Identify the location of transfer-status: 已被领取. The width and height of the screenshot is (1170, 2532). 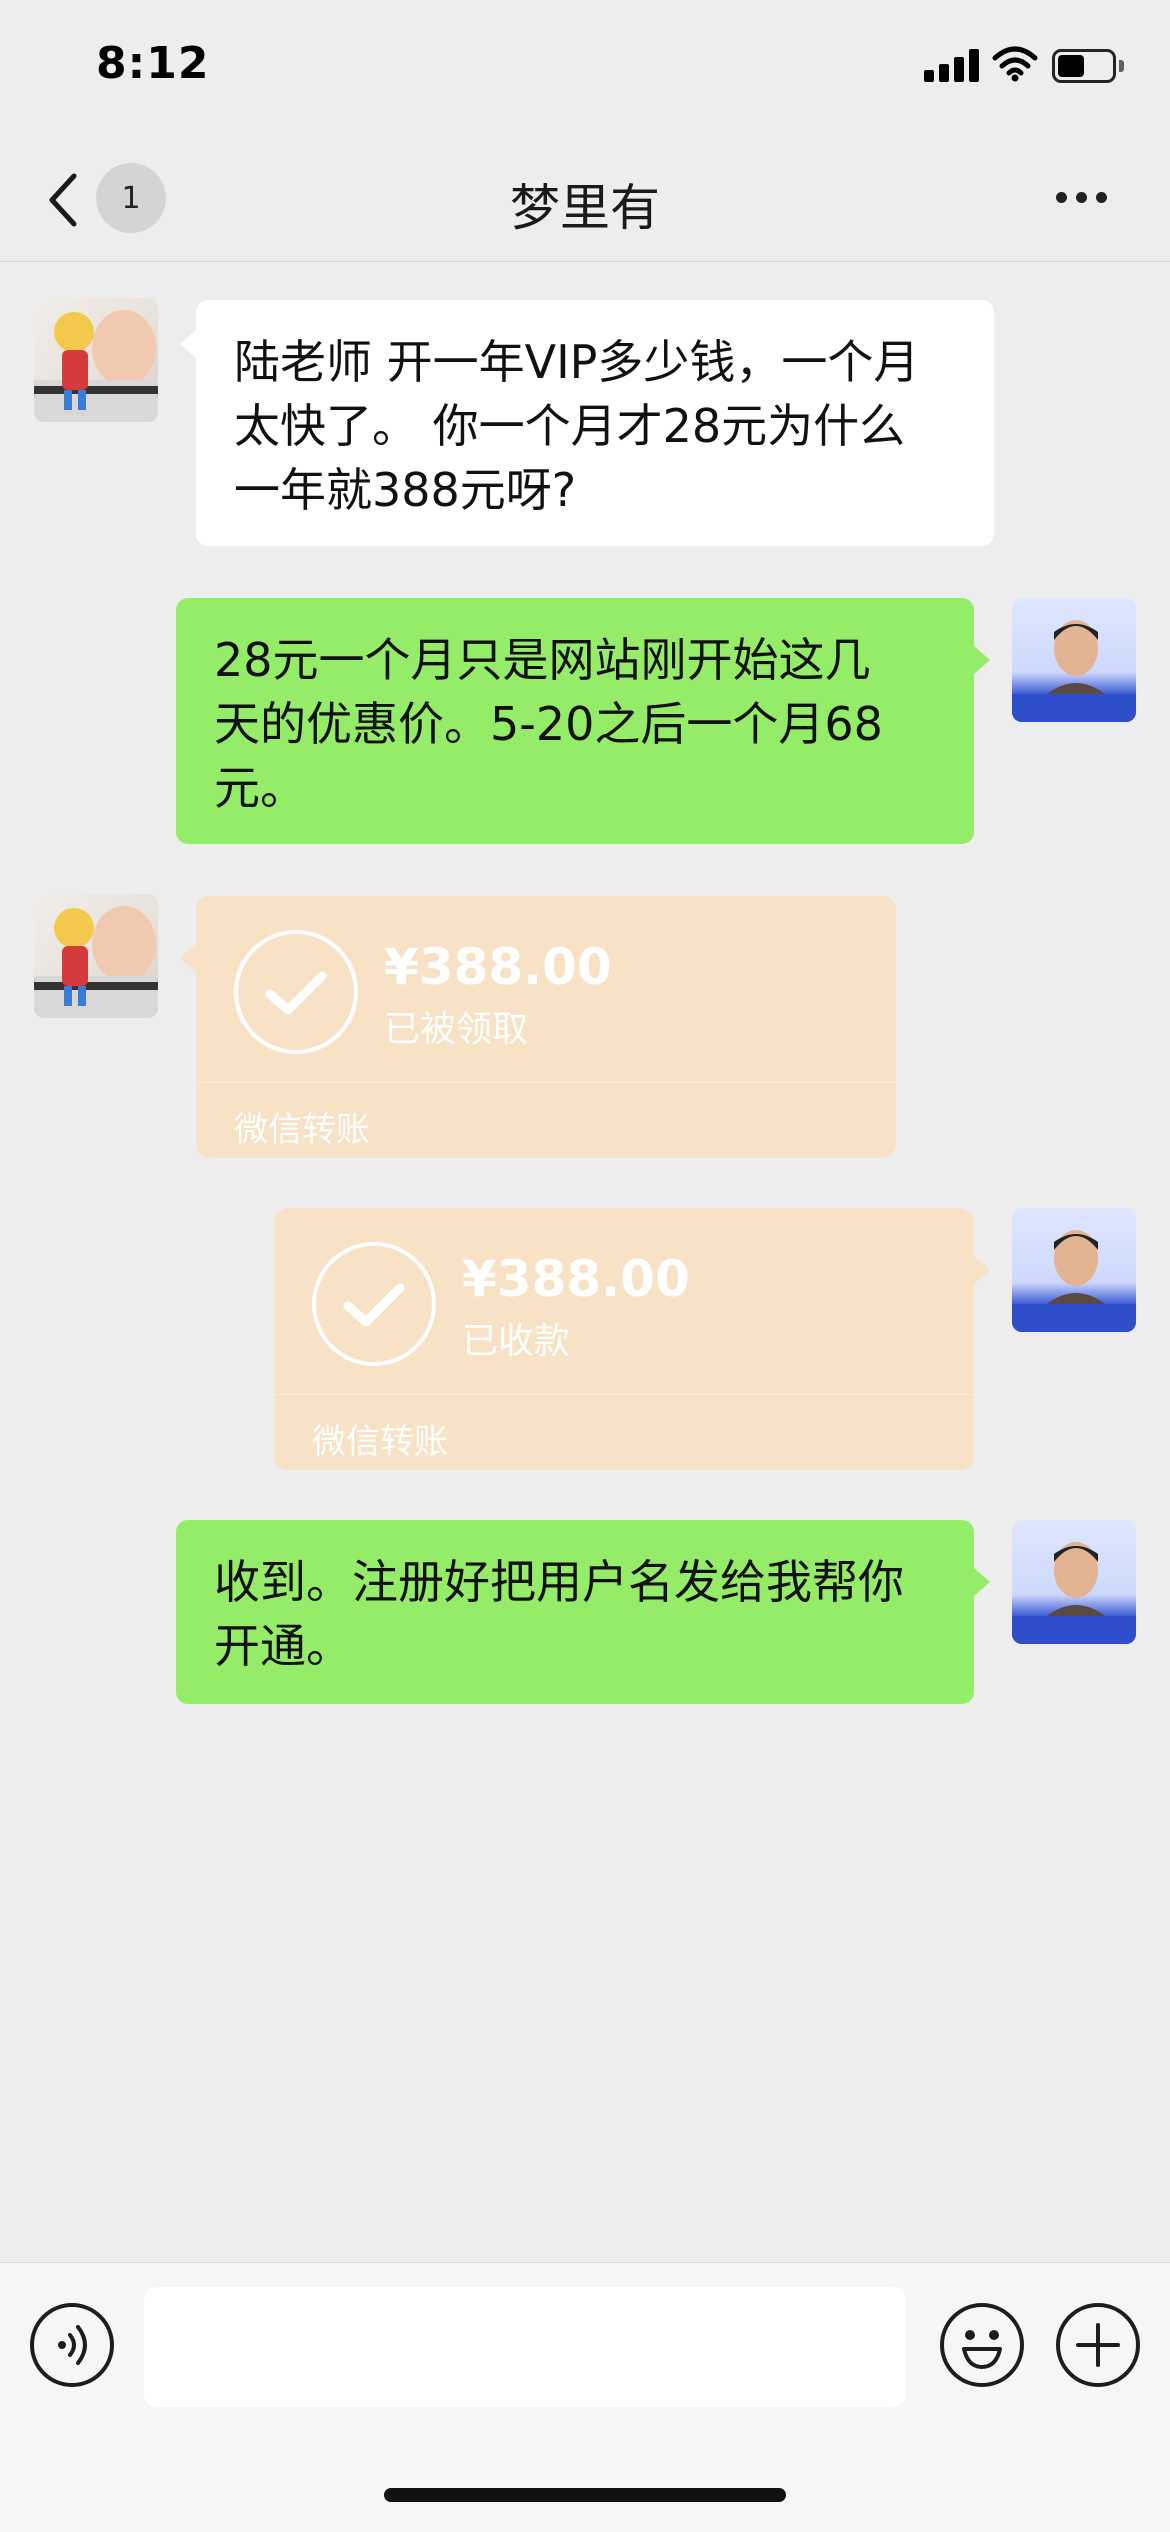
(456, 1029).